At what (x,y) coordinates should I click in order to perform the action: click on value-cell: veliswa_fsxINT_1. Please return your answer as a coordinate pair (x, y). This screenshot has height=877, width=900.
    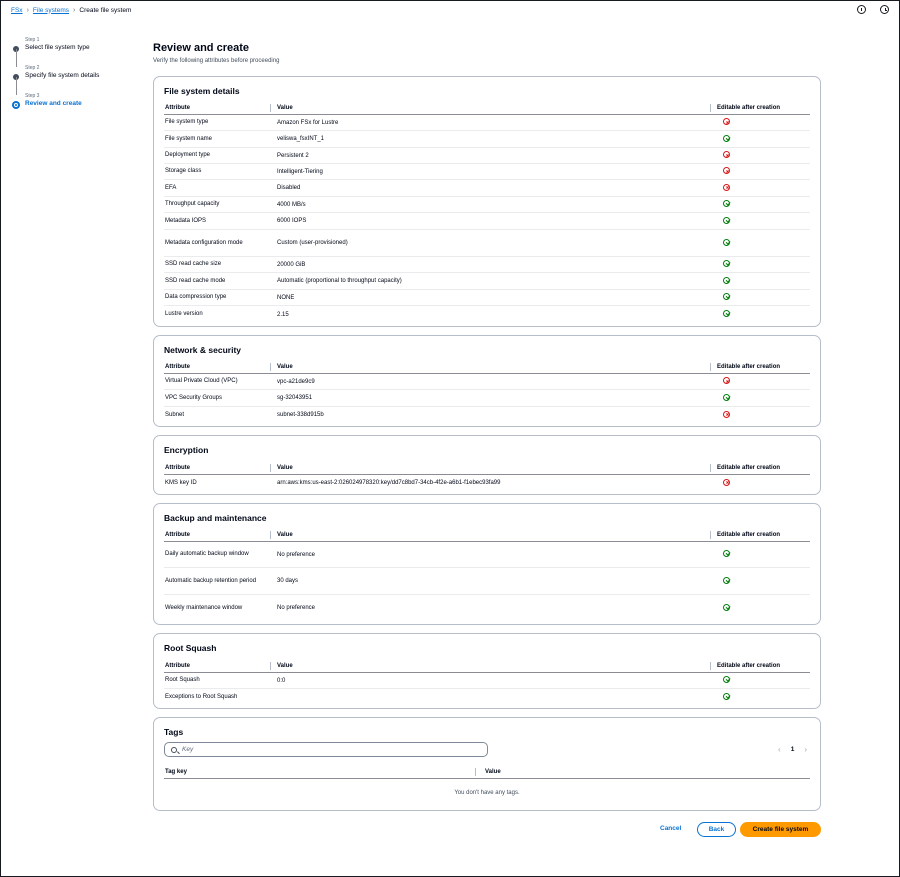
    Looking at the image, I should click on (301, 139).